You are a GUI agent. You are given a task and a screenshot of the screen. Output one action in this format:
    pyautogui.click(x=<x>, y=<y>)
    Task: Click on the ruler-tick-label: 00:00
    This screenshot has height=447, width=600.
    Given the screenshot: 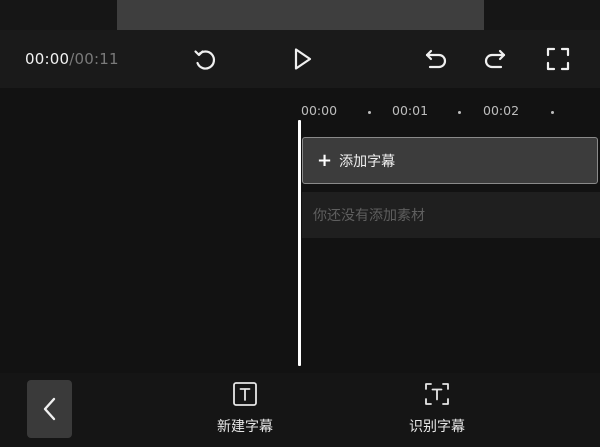 What is the action you would take?
    pyautogui.click(x=319, y=110)
    